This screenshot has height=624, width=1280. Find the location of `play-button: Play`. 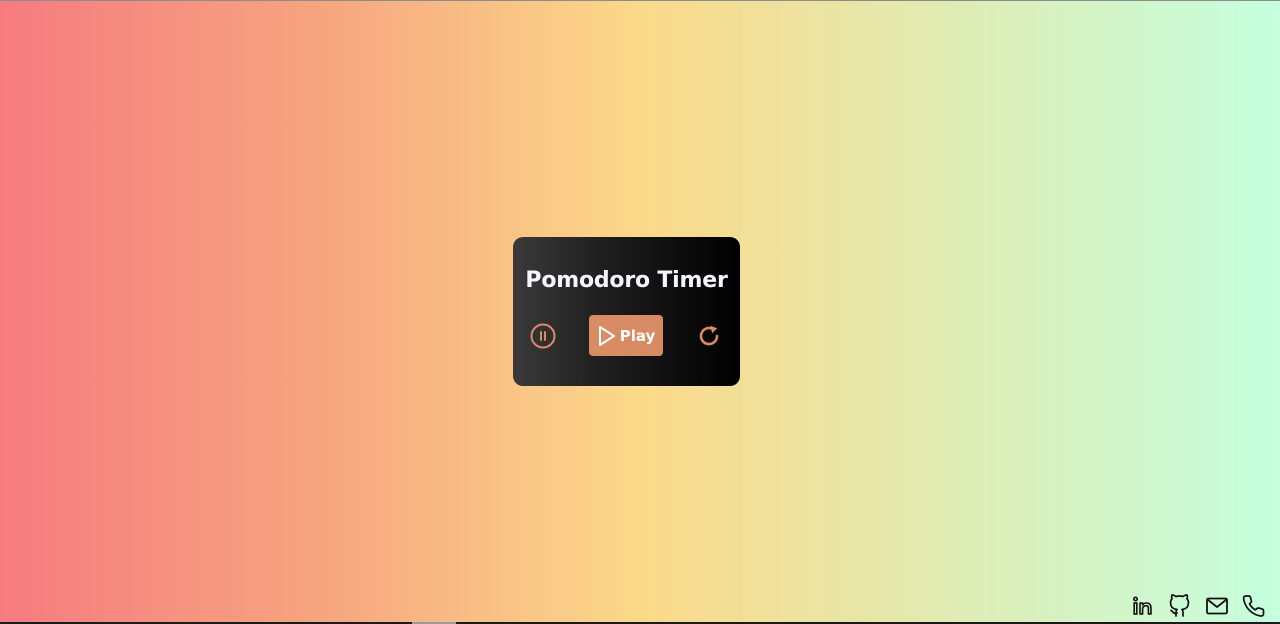

play-button: Play is located at coordinates (626, 335).